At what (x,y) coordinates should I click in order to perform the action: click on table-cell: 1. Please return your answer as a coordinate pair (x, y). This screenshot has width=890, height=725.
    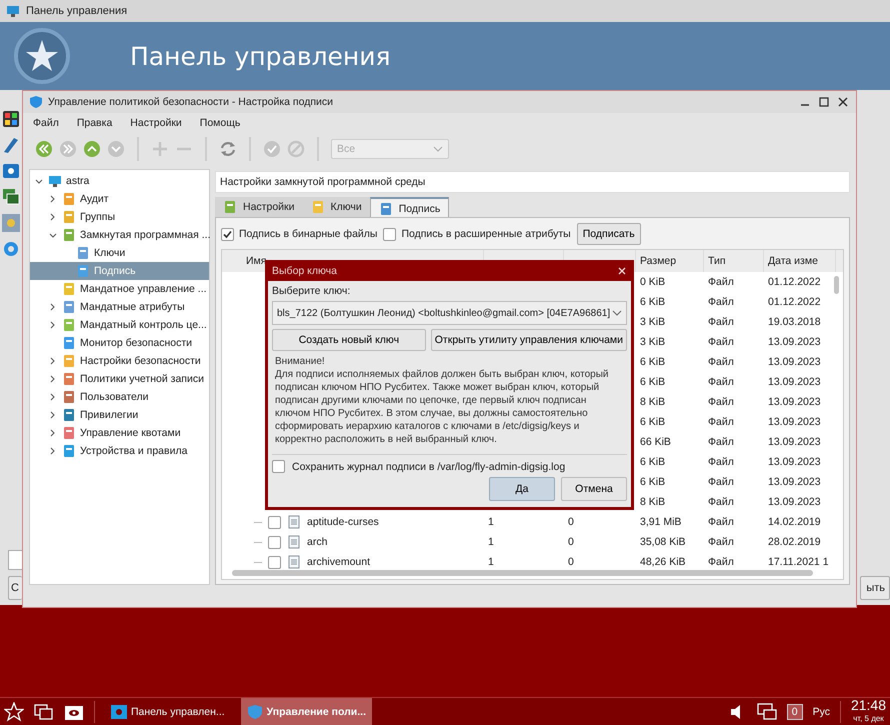
    Looking at the image, I should click on (491, 542).